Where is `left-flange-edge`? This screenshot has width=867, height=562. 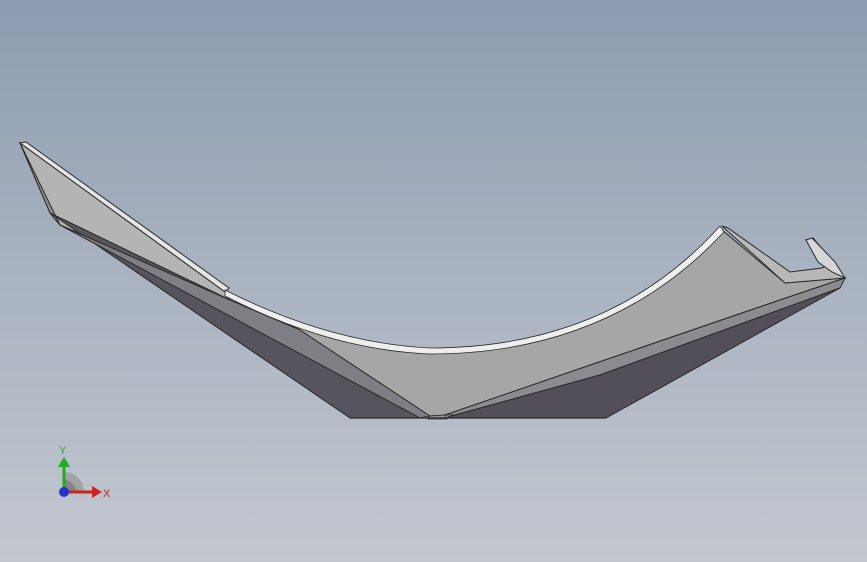 left-flange-edge is located at coordinates (124, 217).